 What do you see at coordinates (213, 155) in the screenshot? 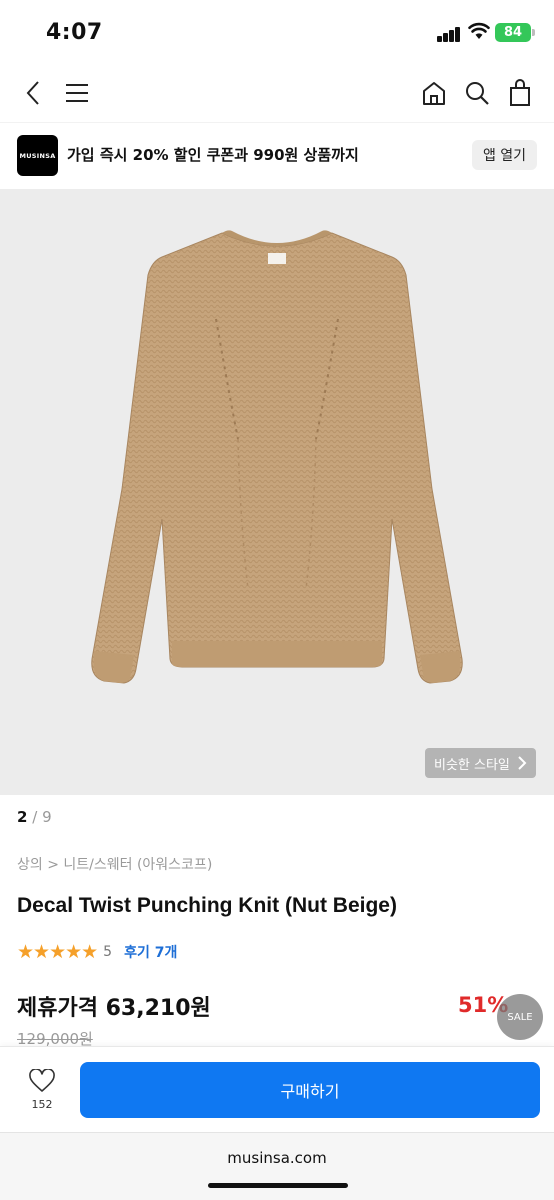
I see `promo-text: 가입 즉시 20% 할인 쿠폰과 990원 상품까지` at bounding box center [213, 155].